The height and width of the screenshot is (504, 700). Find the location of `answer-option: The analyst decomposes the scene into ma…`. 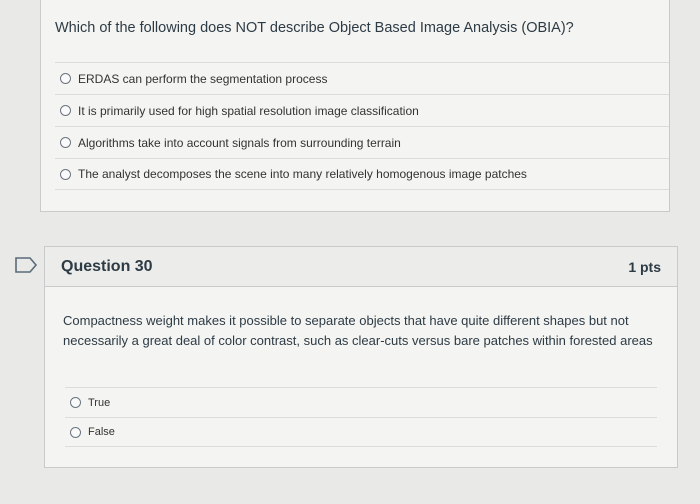

answer-option: The analyst decomposes the scene into ma… is located at coordinates (362, 174).